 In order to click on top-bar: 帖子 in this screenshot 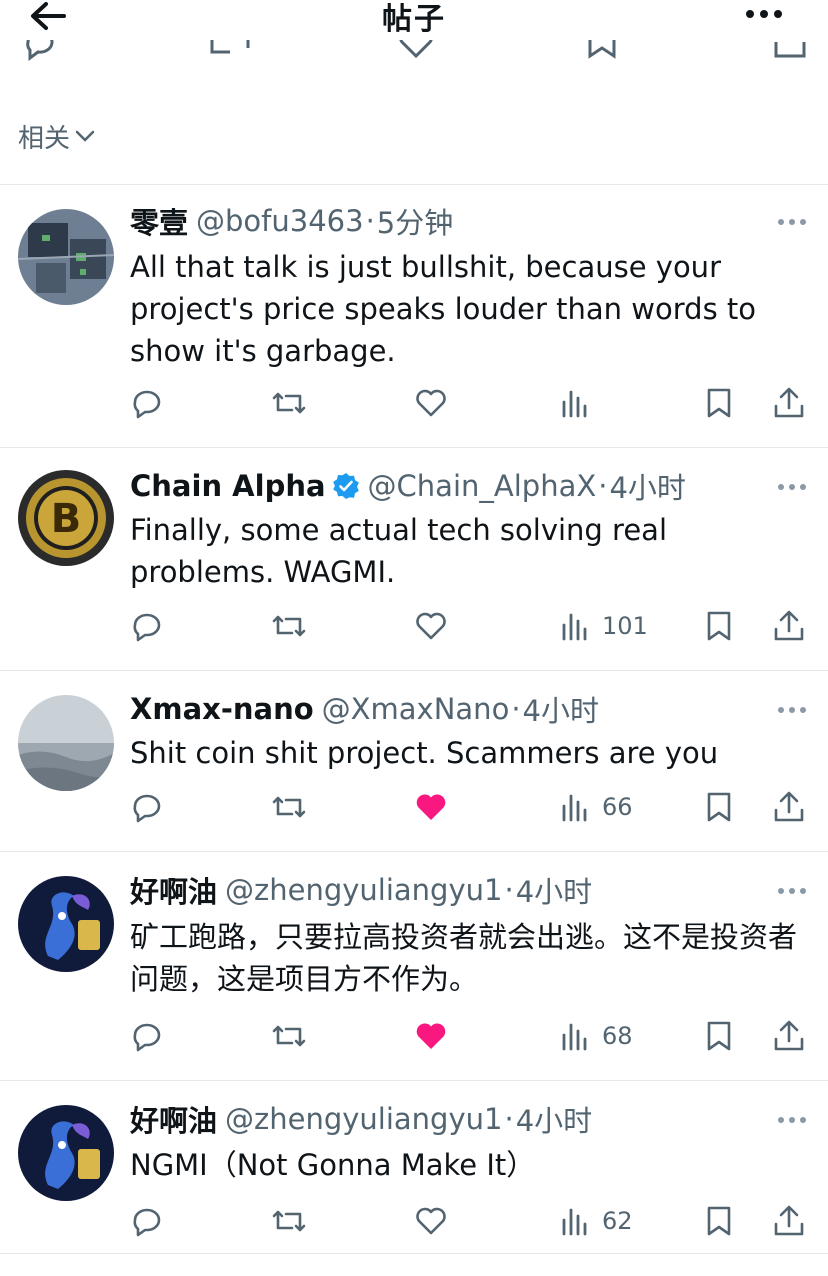, I will do `click(414, 20)`.